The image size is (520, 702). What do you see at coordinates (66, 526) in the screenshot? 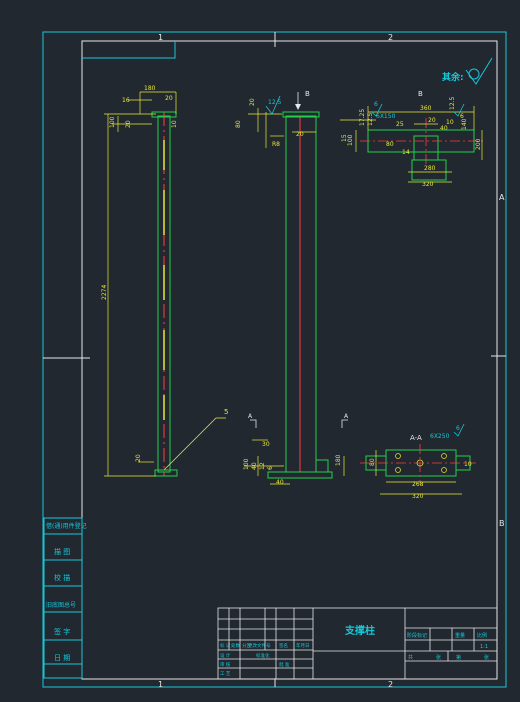
I see `left-table-label-0: 借(通)用件登记` at bounding box center [66, 526].